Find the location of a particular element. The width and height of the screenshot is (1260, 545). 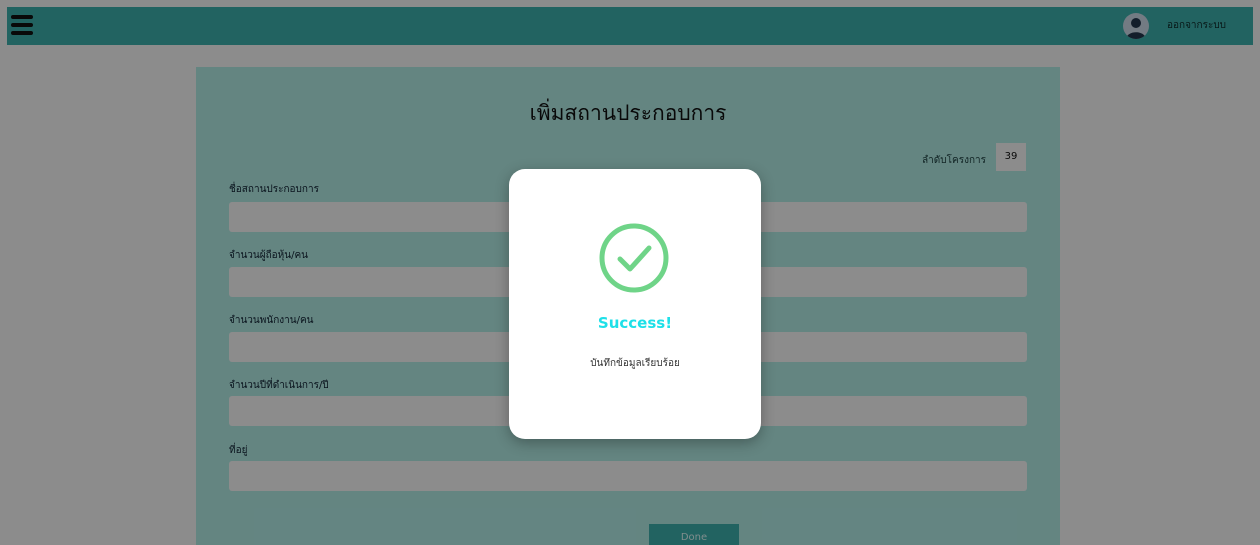

success-title: Success! is located at coordinates (635, 323).